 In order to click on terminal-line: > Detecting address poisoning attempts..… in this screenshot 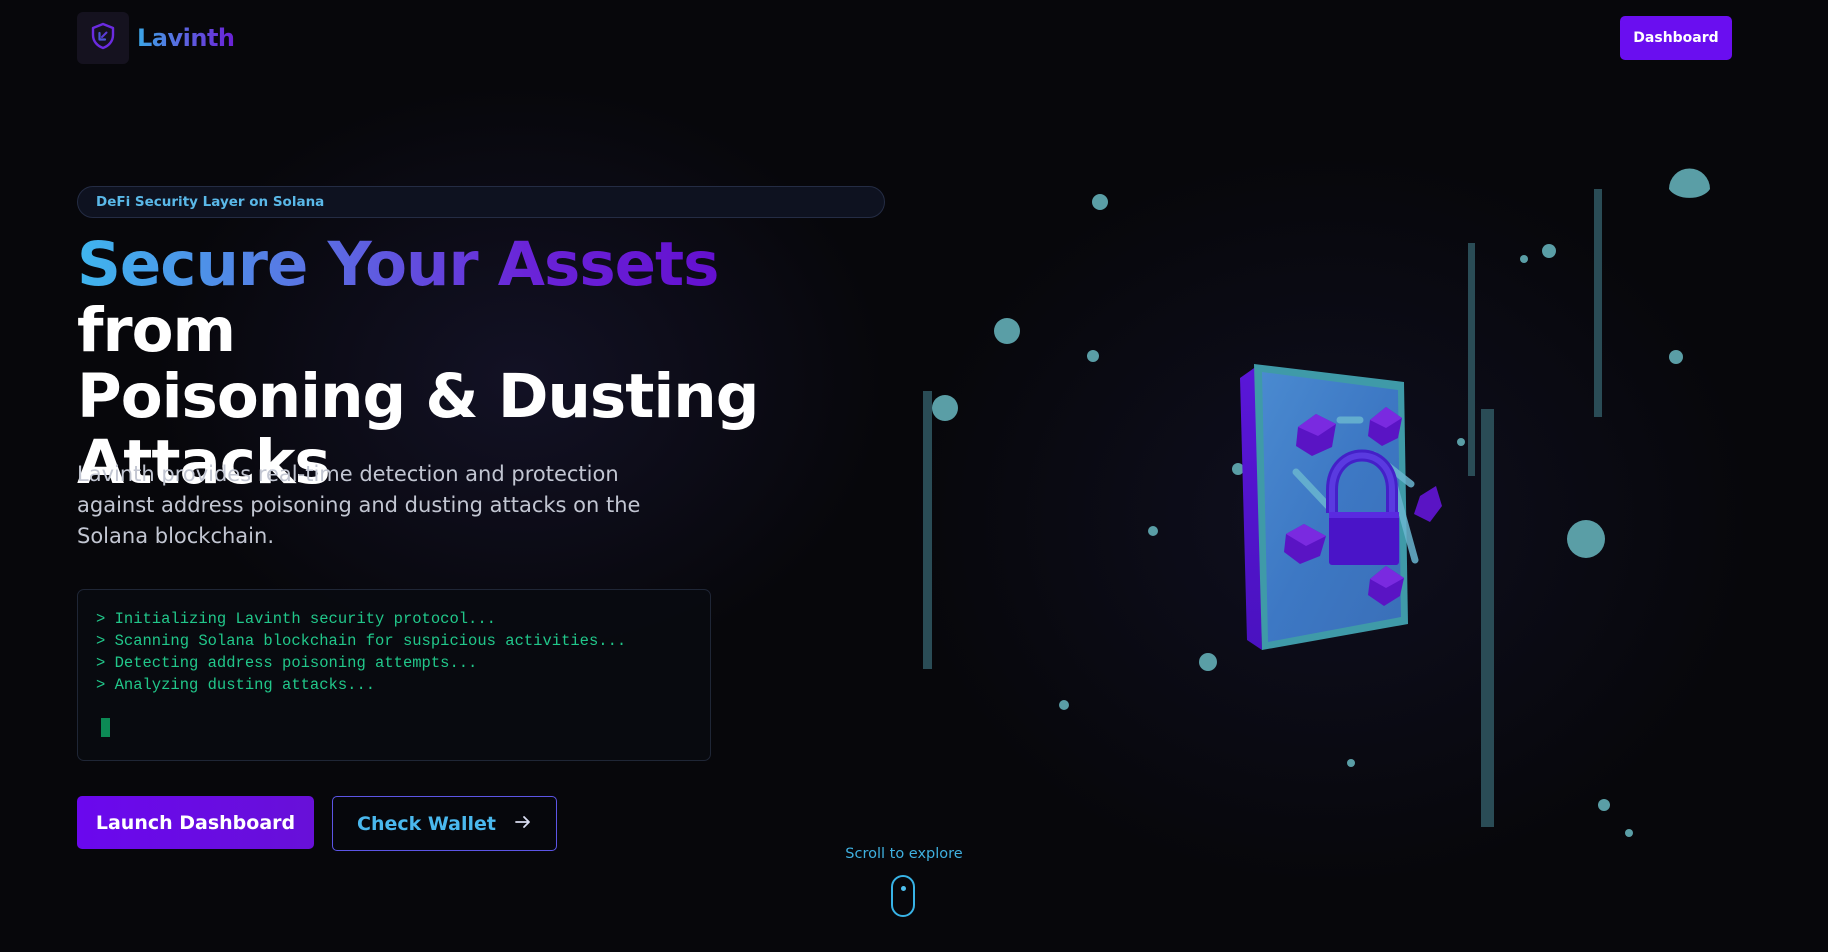, I will do `click(287, 663)`.